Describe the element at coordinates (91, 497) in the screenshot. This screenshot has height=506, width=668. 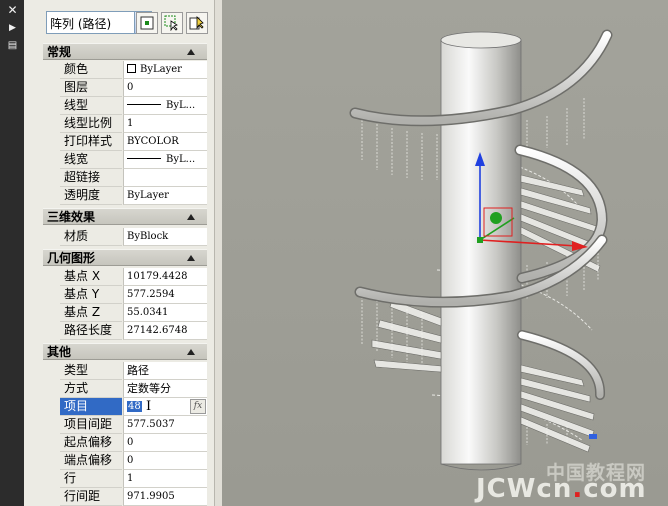
I see `property-name: 行间距` at that location.